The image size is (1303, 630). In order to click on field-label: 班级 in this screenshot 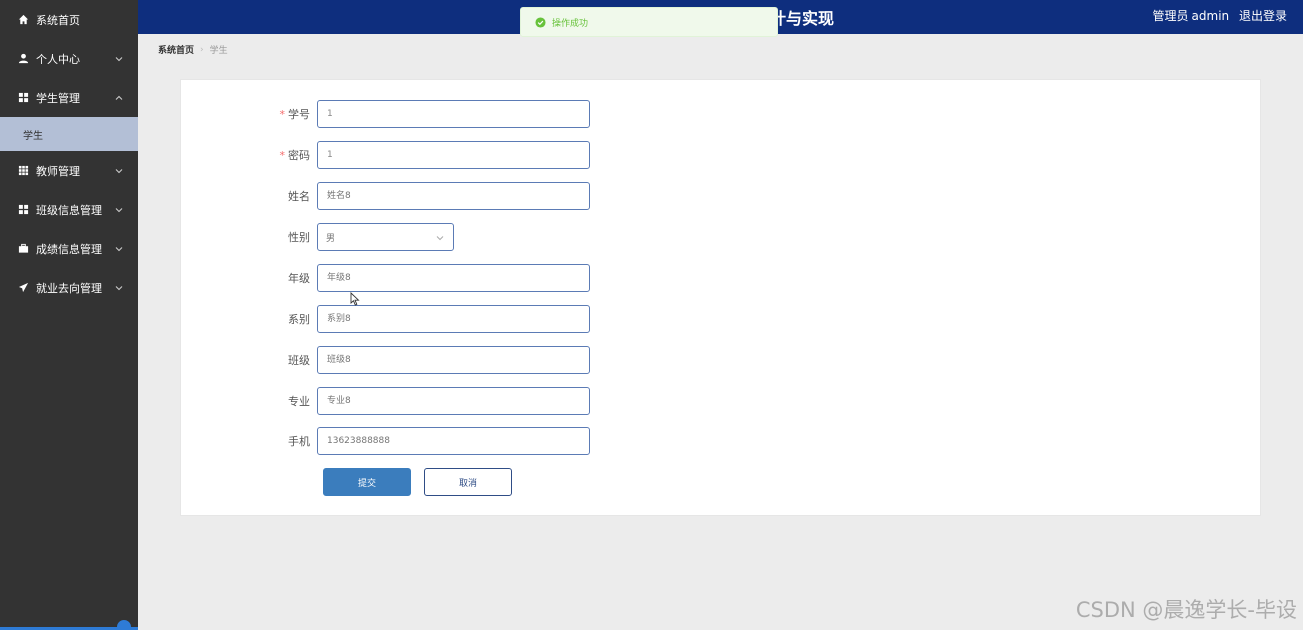, I will do `click(299, 360)`.